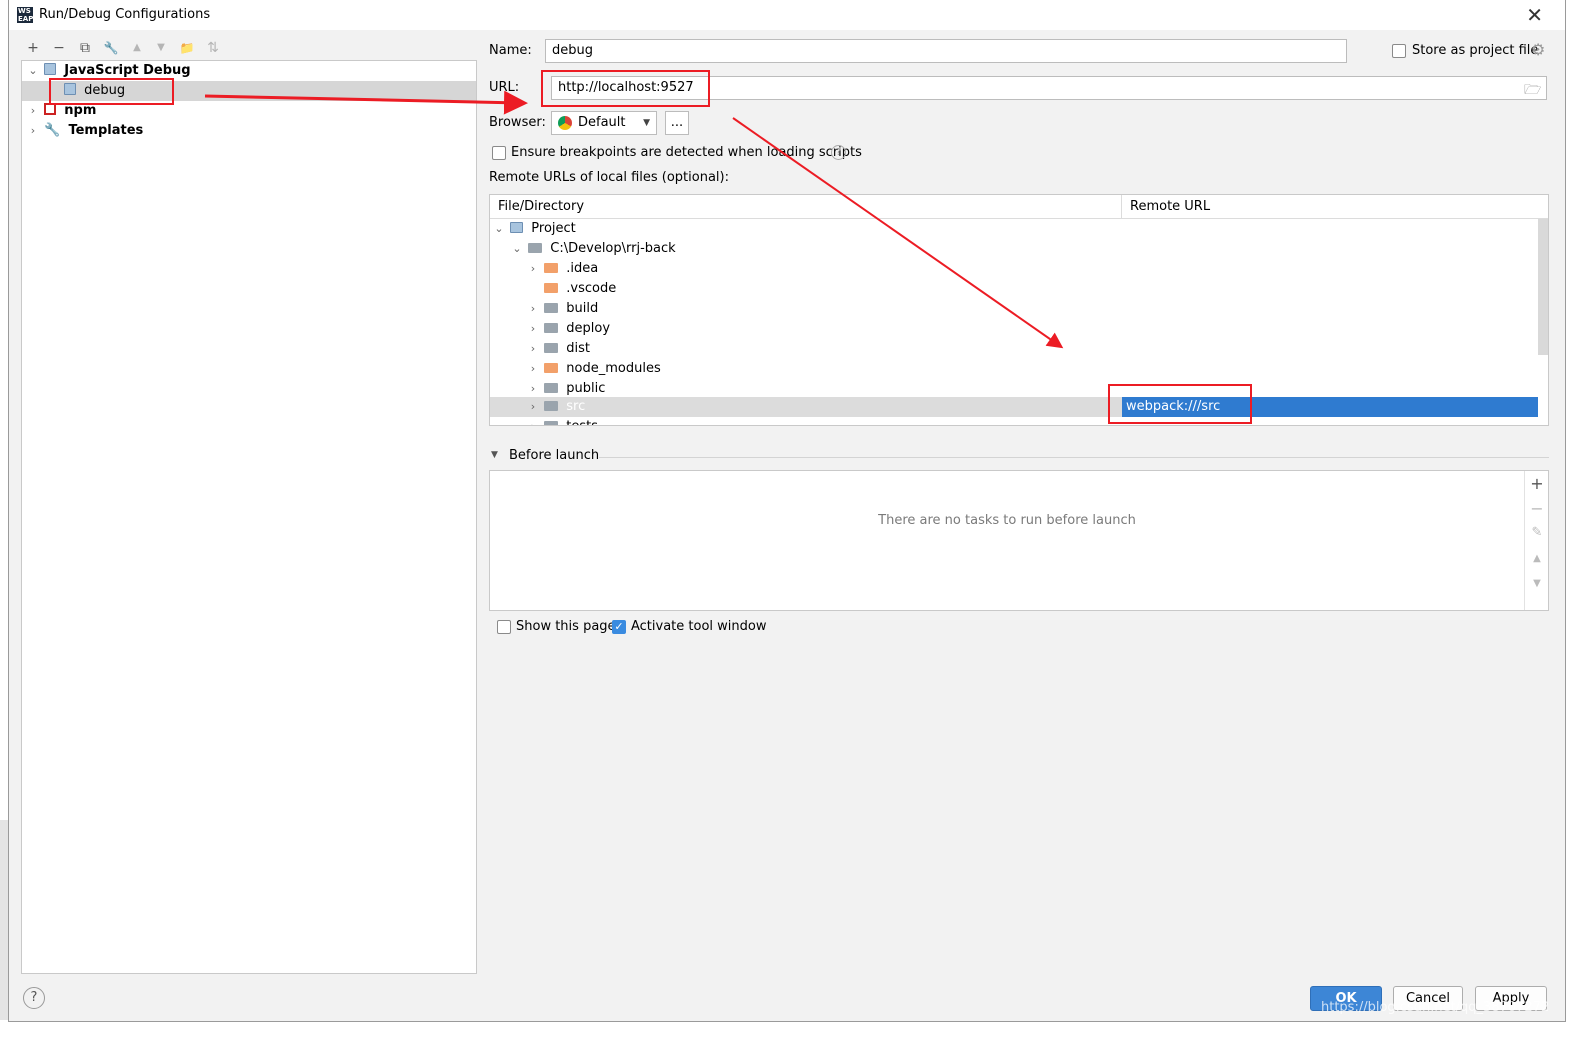 The width and height of the screenshot is (1595, 1046). What do you see at coordinates (366, 102) in the screenshot?
I see `arrow-to-url` at bounding box center [366, 102].